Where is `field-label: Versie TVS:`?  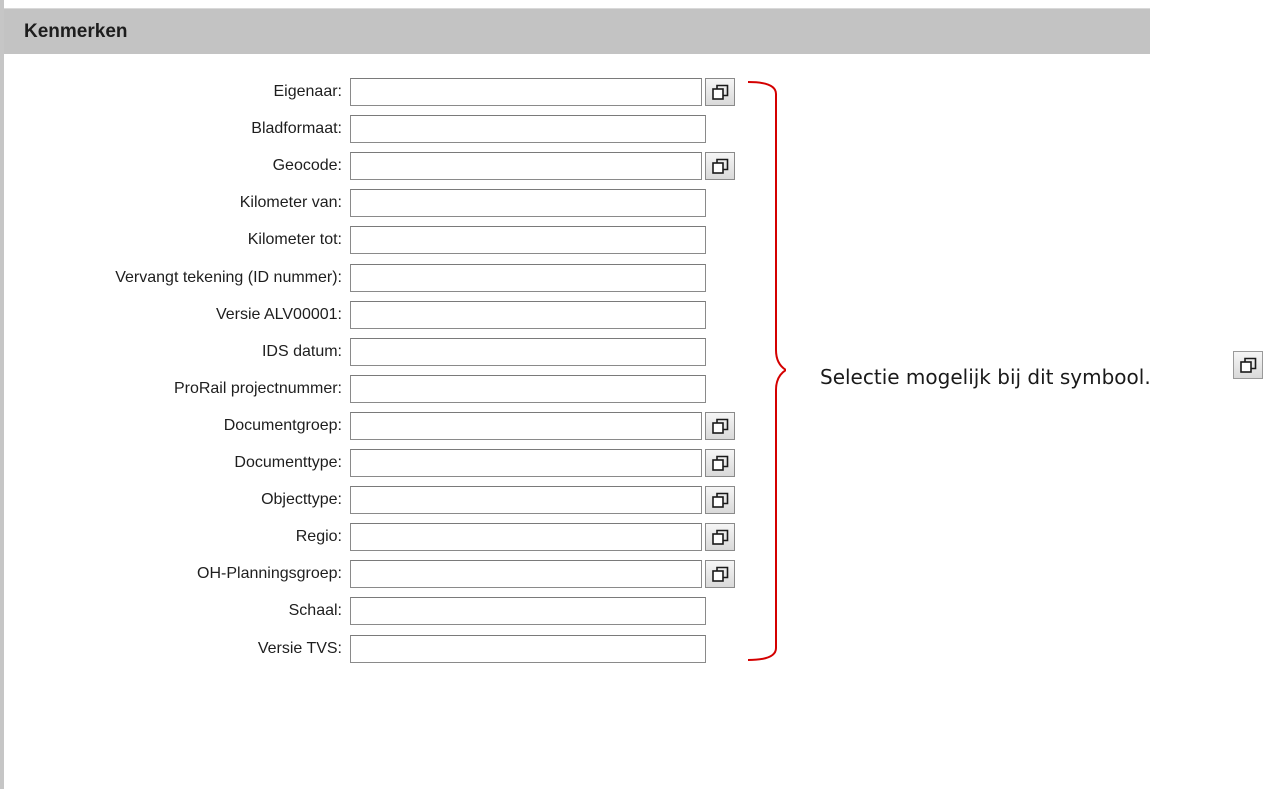
field-label: Versie TVS: is located at coordinates (299, 648).